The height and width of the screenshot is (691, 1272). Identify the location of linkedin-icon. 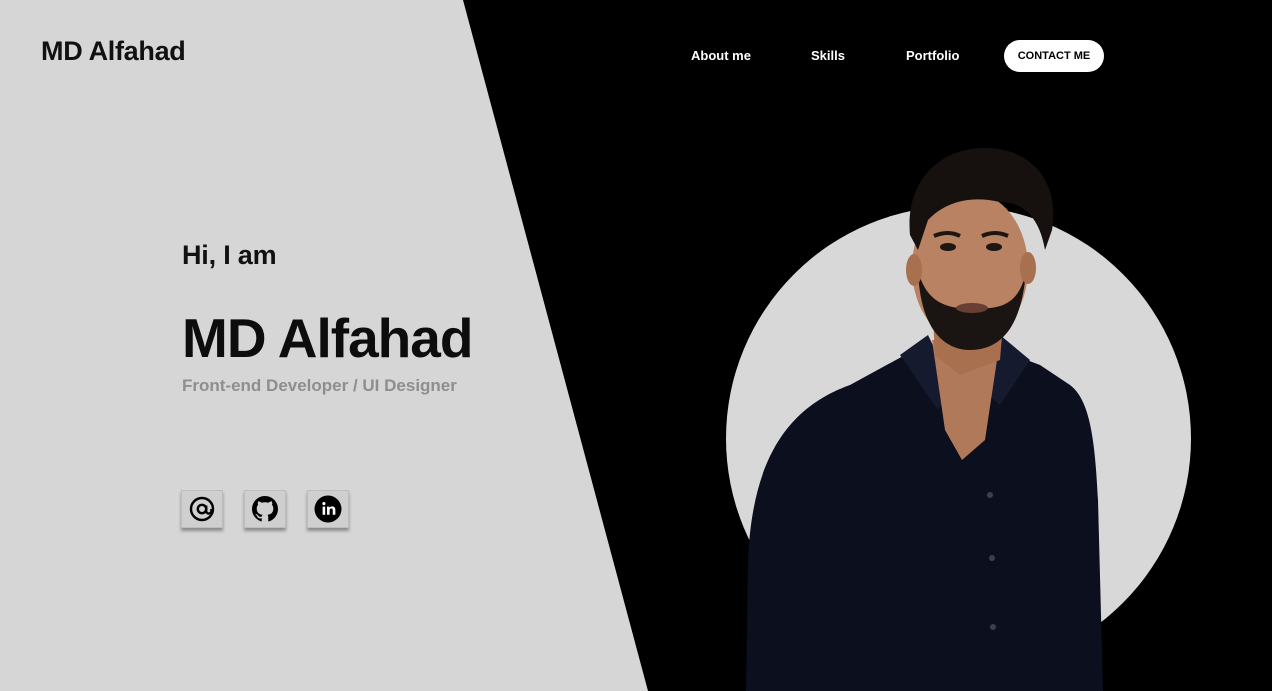
(328, 509).